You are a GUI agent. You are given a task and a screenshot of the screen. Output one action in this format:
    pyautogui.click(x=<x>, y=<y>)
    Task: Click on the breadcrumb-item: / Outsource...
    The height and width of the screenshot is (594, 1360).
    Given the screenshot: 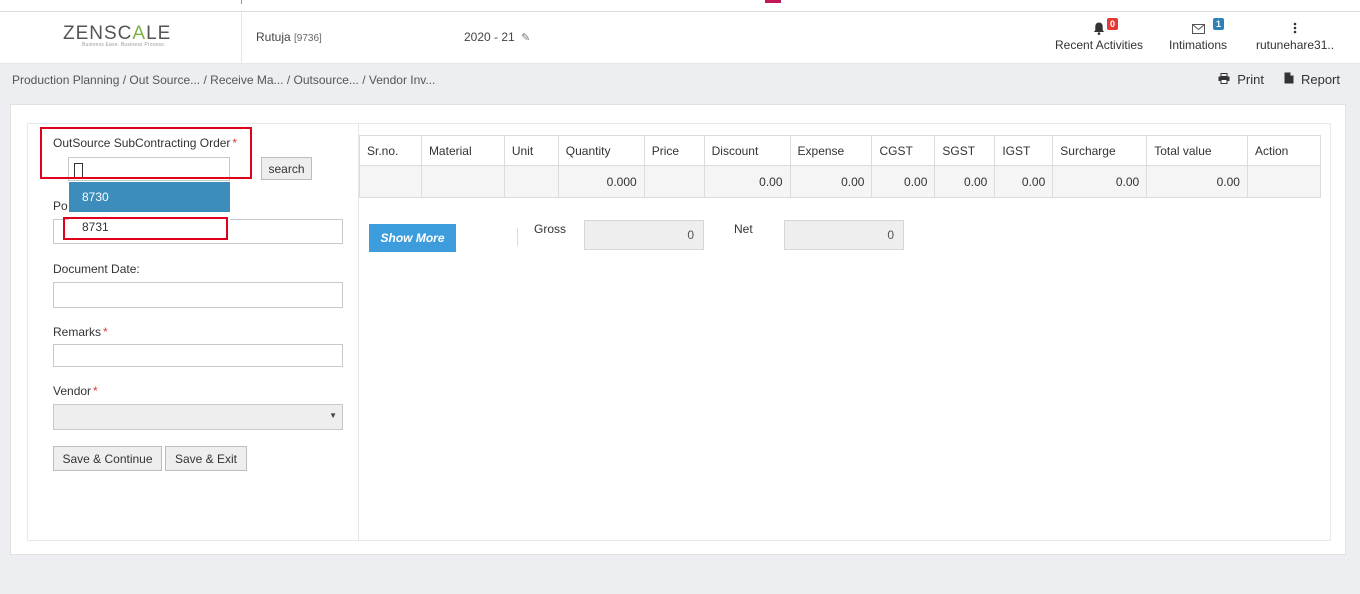 What is the action you would take?
    pyautogui.click(x=323, y=80)
    